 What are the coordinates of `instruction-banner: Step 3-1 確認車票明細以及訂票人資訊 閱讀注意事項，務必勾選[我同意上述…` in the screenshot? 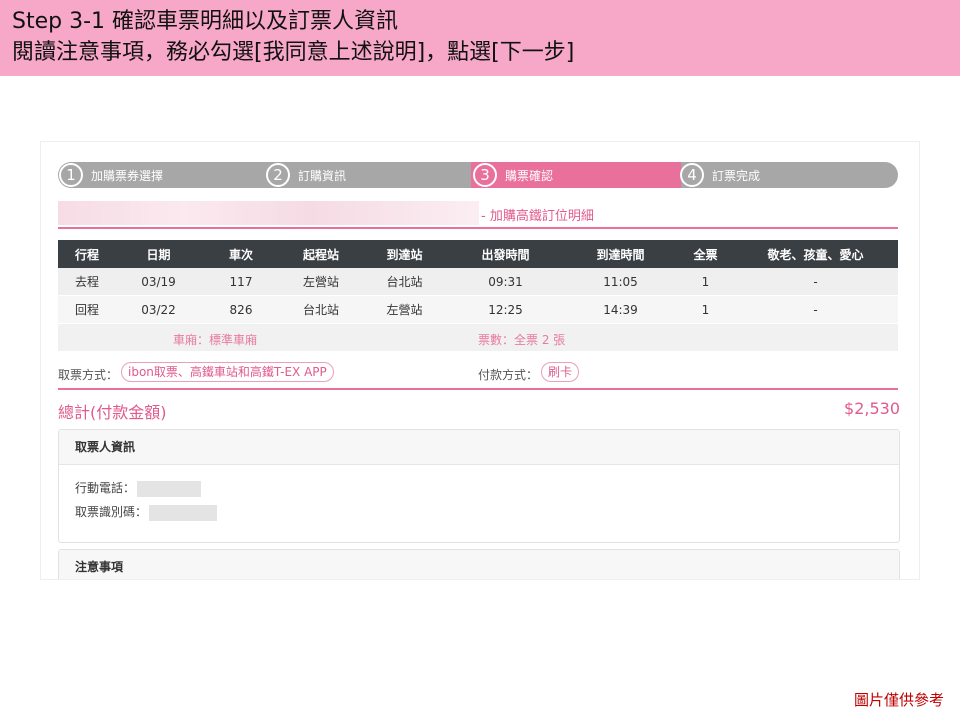 It's located at (480, 38).